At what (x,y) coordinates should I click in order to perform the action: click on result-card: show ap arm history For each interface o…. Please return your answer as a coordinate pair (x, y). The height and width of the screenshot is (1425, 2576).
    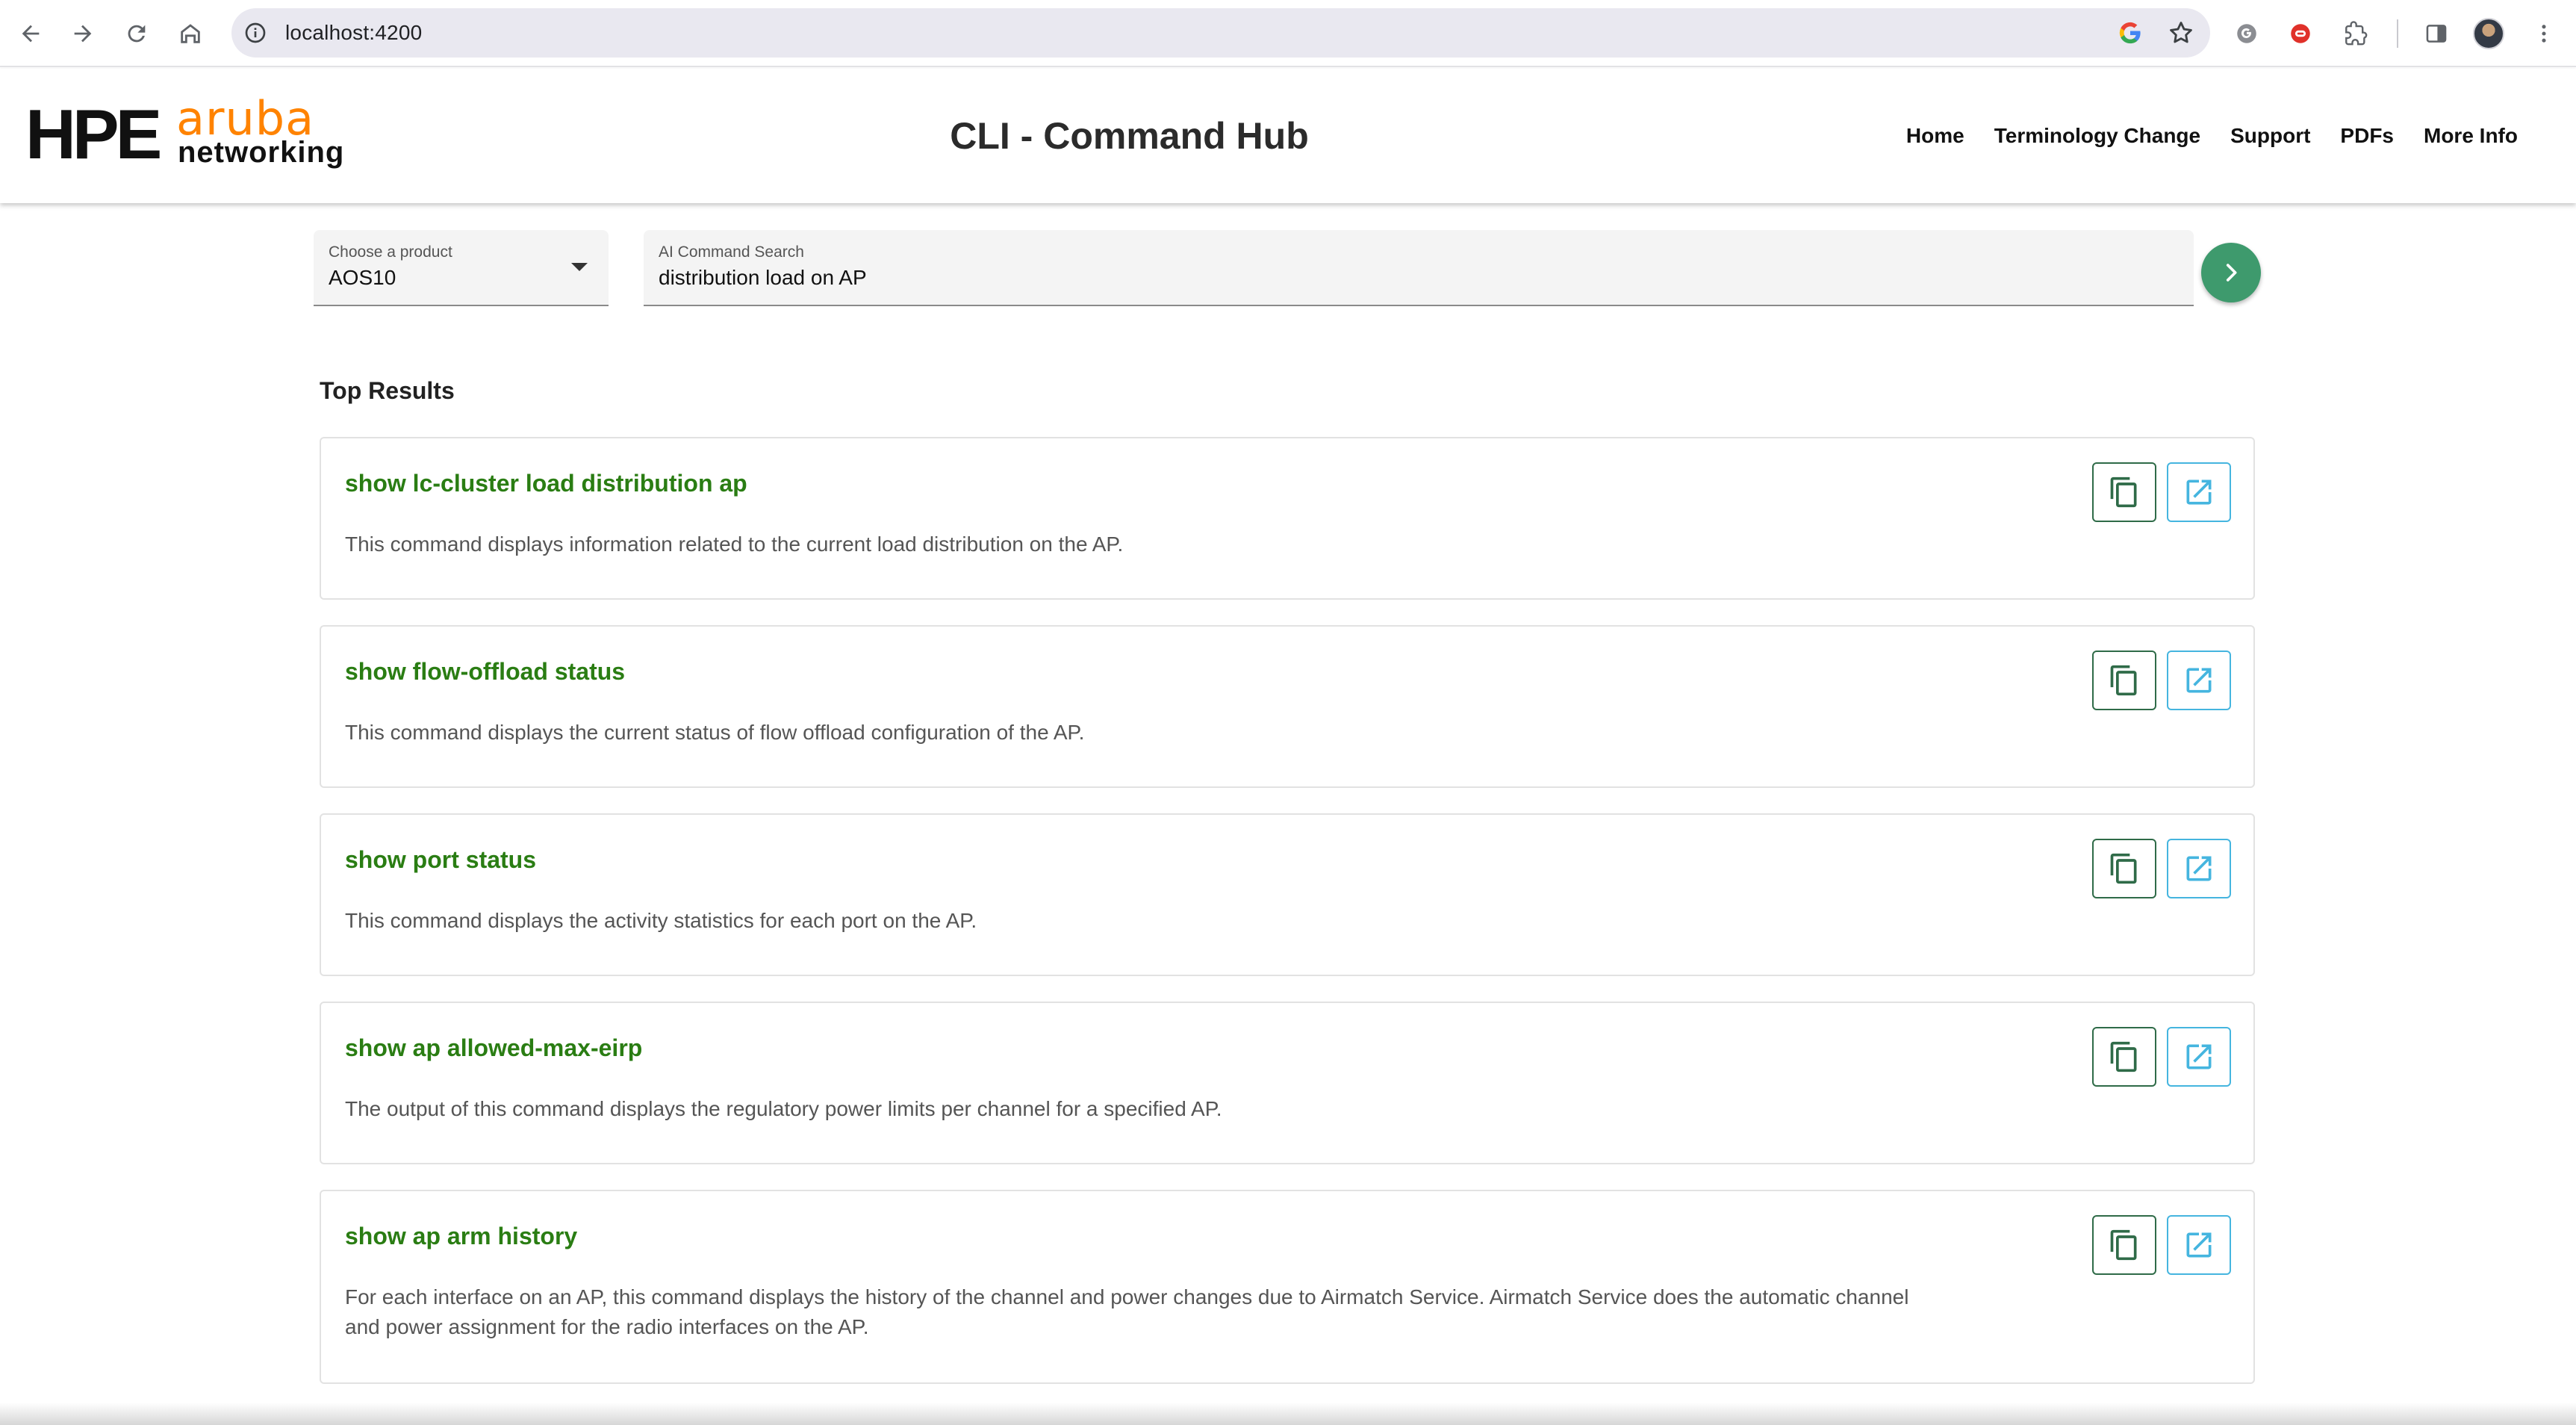
    Looking at the image, I should click on (1287, 1287).